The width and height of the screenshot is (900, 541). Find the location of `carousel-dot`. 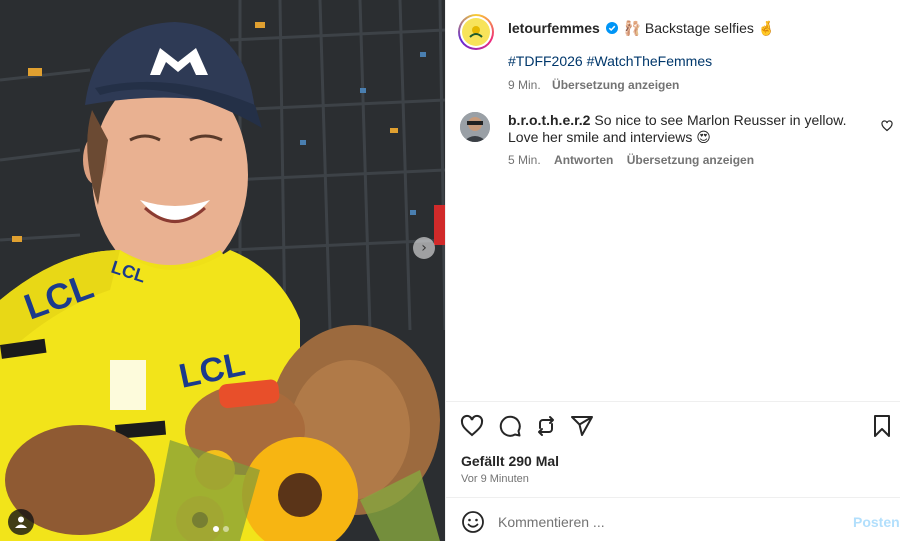

carousel-dot is located at coordinates (226, 529).